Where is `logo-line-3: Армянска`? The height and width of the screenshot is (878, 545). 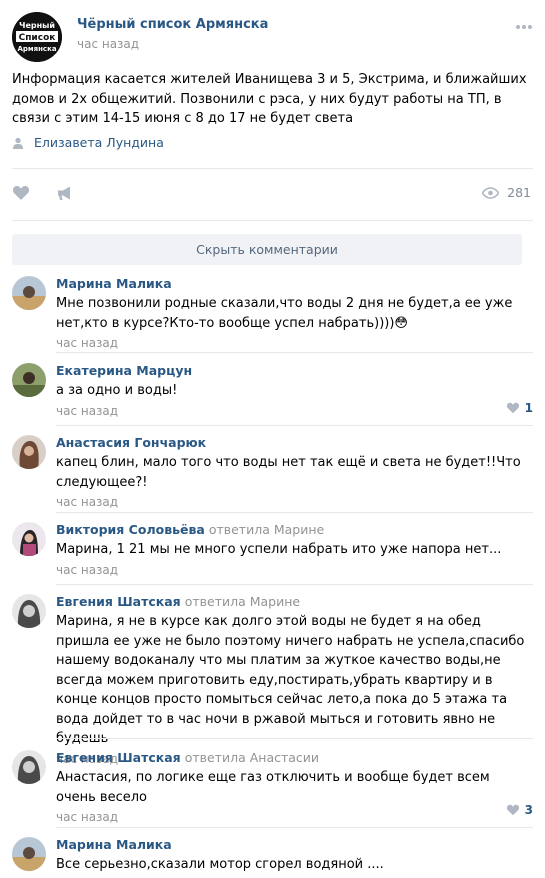 logo-line-3: Армянска is located at coordinates (36, 49).